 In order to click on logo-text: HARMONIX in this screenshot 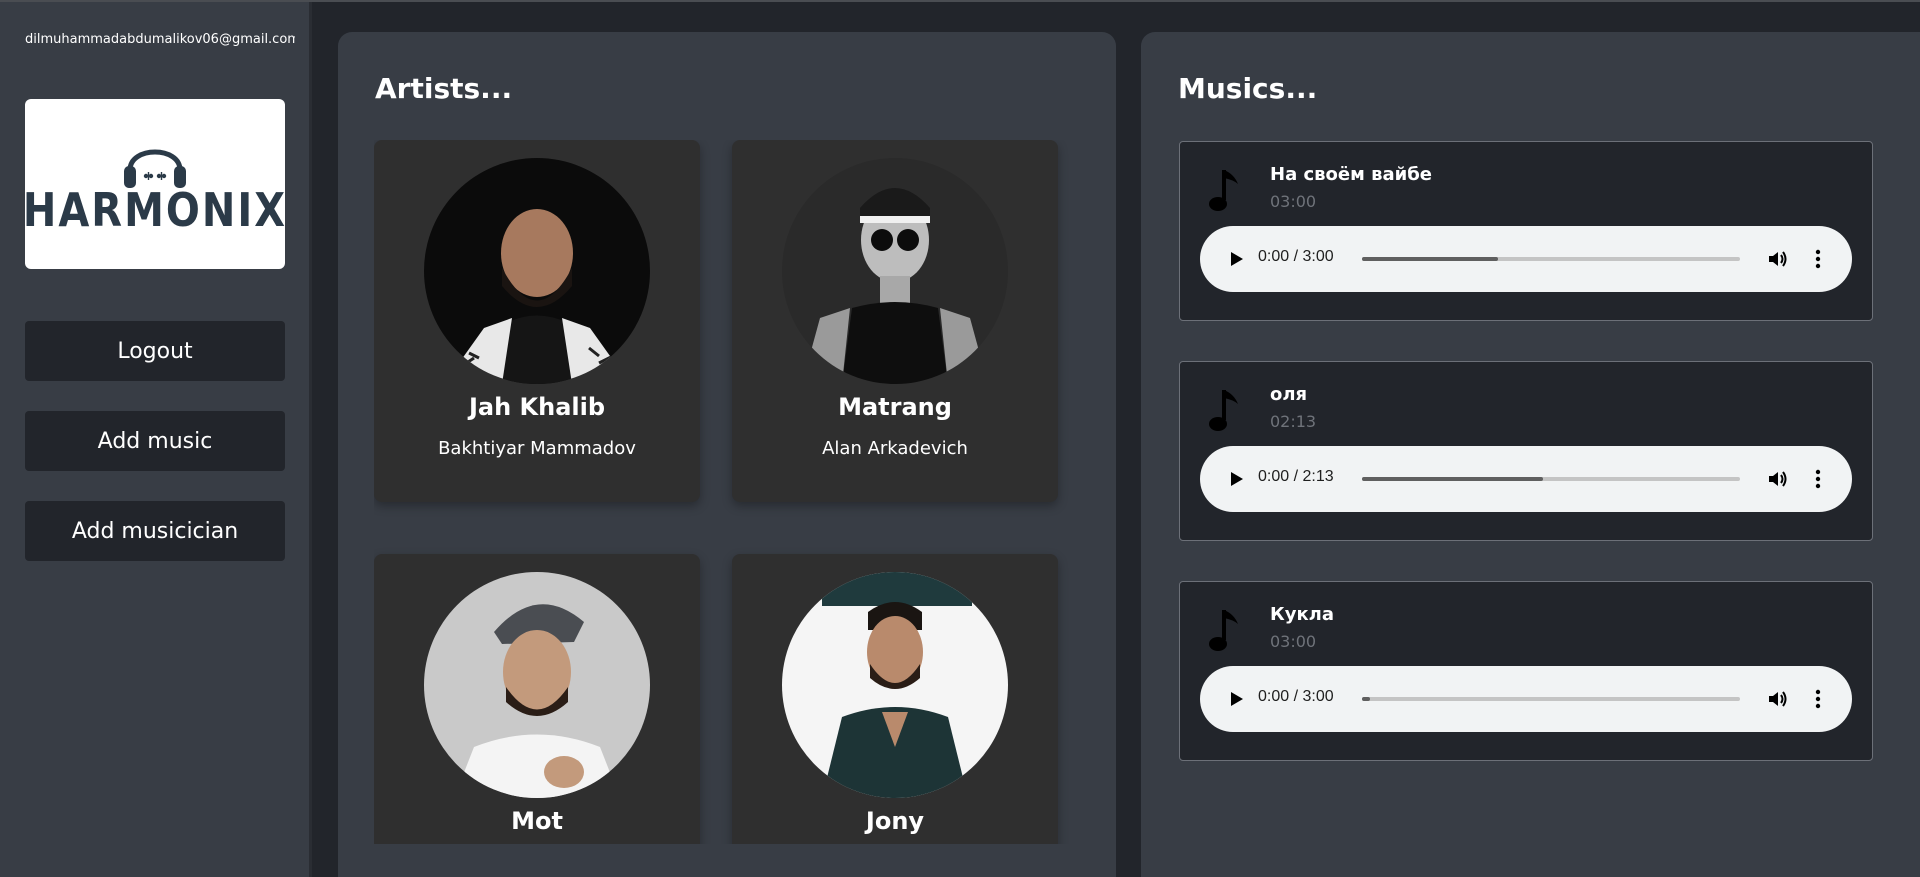, I will do `click(155, 211)`.